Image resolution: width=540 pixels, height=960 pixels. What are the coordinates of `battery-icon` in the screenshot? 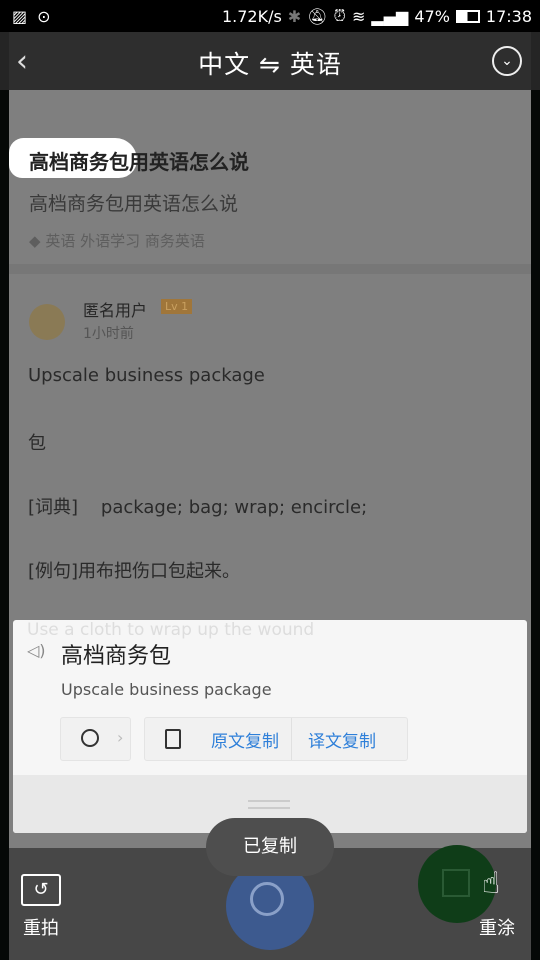 It's located at (467, 16).